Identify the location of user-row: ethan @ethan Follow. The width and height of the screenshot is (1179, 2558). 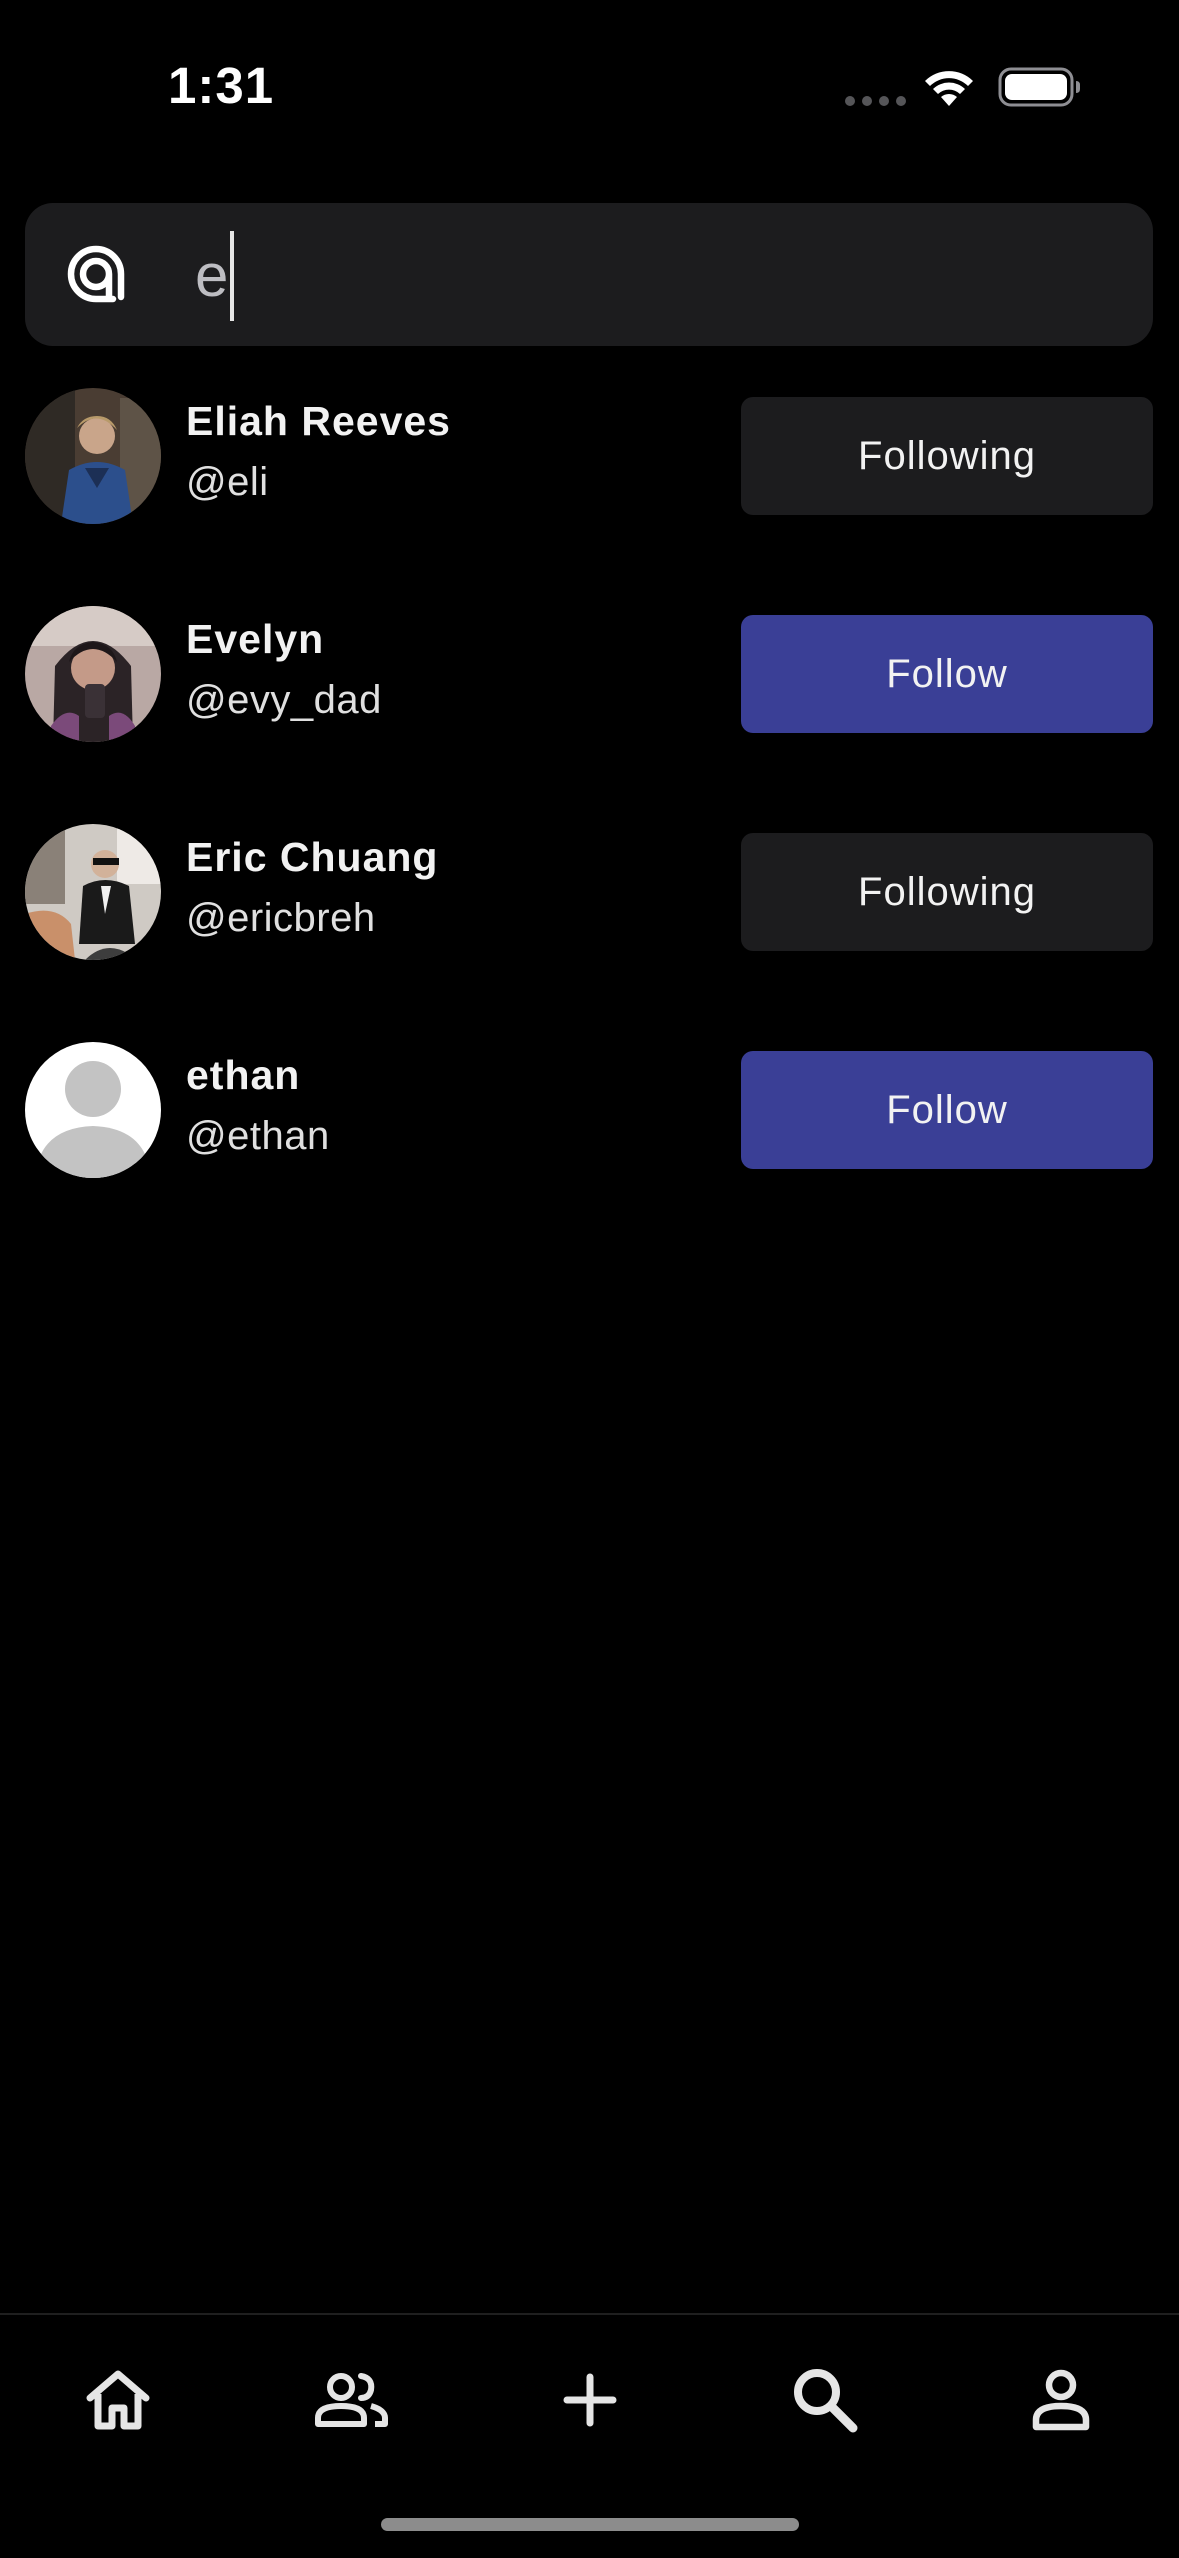
(589, 1148).